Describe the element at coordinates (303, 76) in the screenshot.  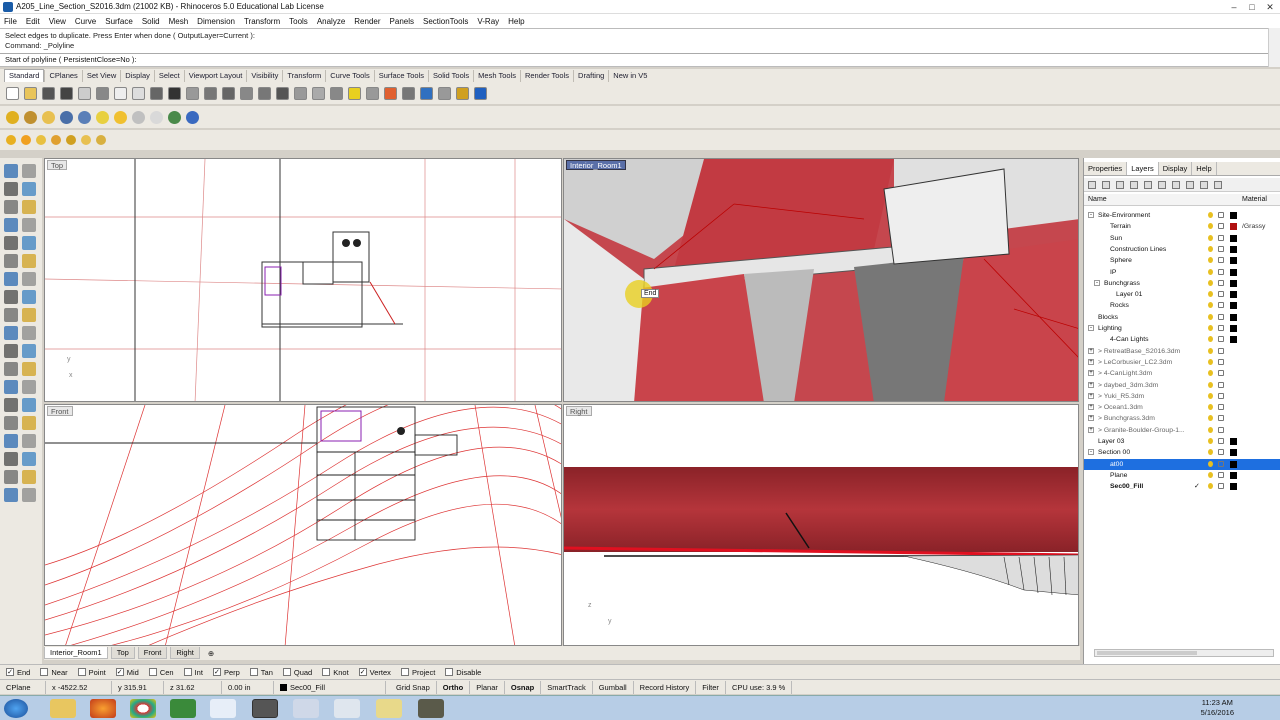
I see `toolbar-tab-transform: Transform` at that location.